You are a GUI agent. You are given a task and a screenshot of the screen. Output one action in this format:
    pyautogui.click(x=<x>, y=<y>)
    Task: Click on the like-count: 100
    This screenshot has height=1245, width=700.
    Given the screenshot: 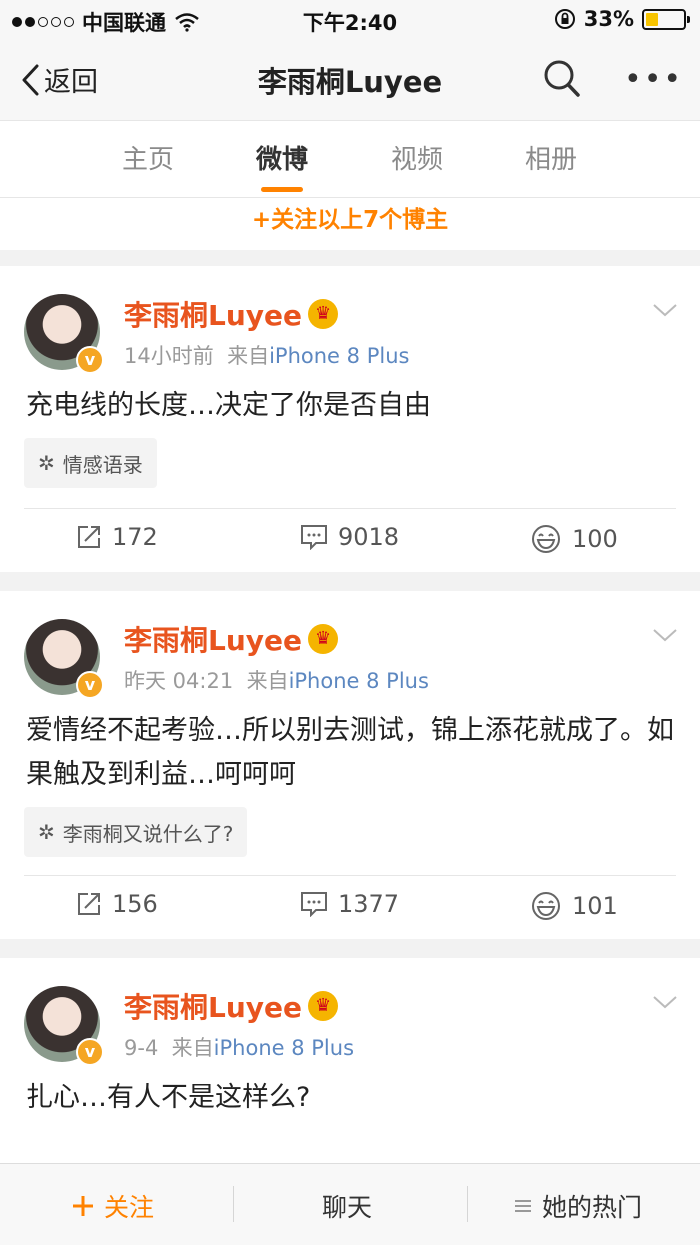 What is the action you would take?
    pyautogui.click(x=595, y=539)
    